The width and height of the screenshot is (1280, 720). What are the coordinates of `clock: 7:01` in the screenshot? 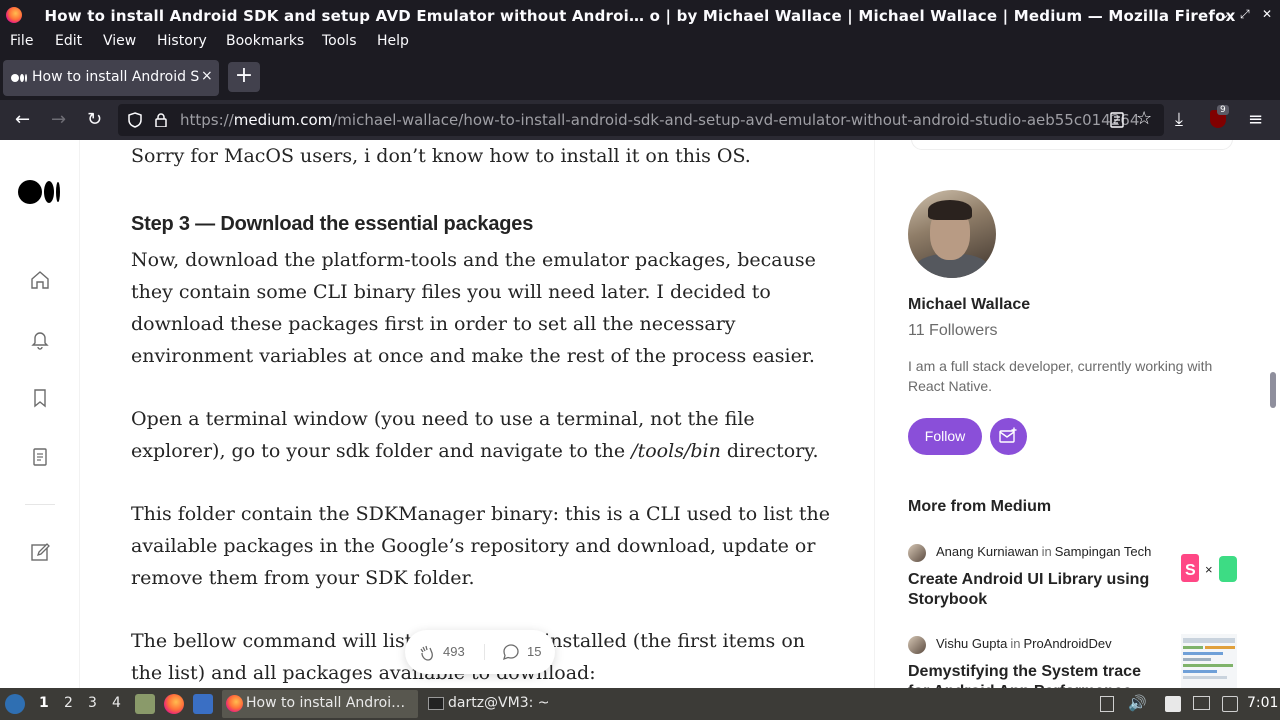 It's located at (1263, 703).